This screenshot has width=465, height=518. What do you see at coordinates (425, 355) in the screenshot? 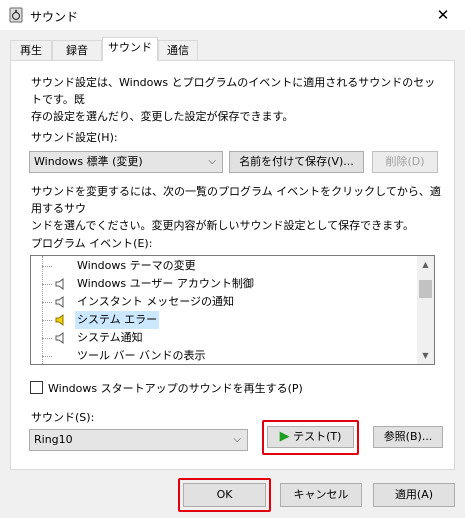
I see `scroll-down-icon: ▼` at bounding box center [425, 355].